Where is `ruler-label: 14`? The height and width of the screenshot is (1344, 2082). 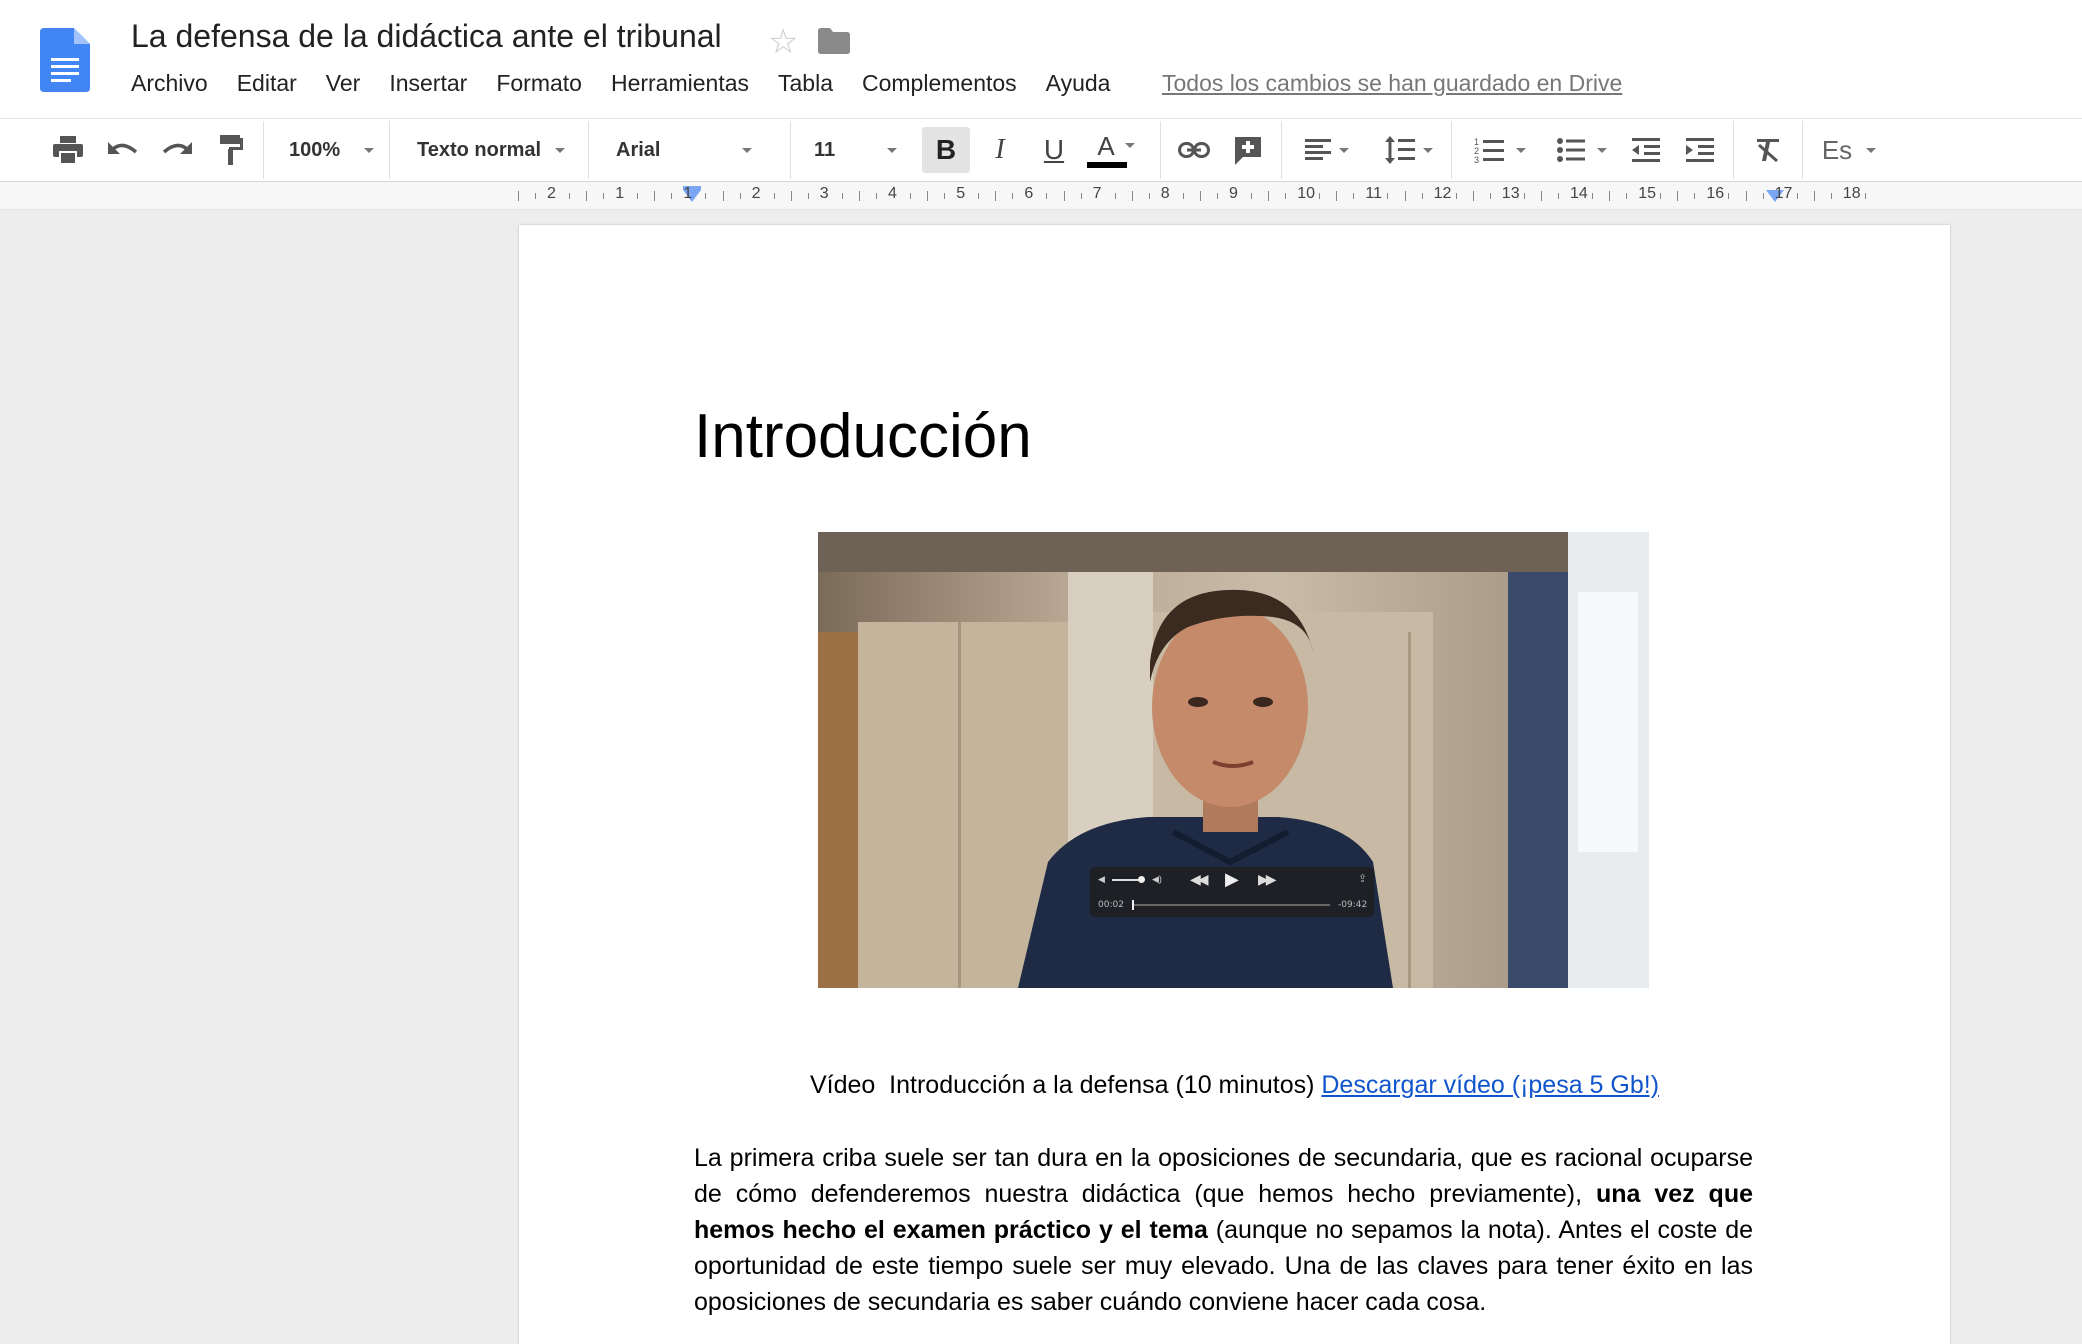
ruler-label: 14 is located at coordinates (1579, 193).